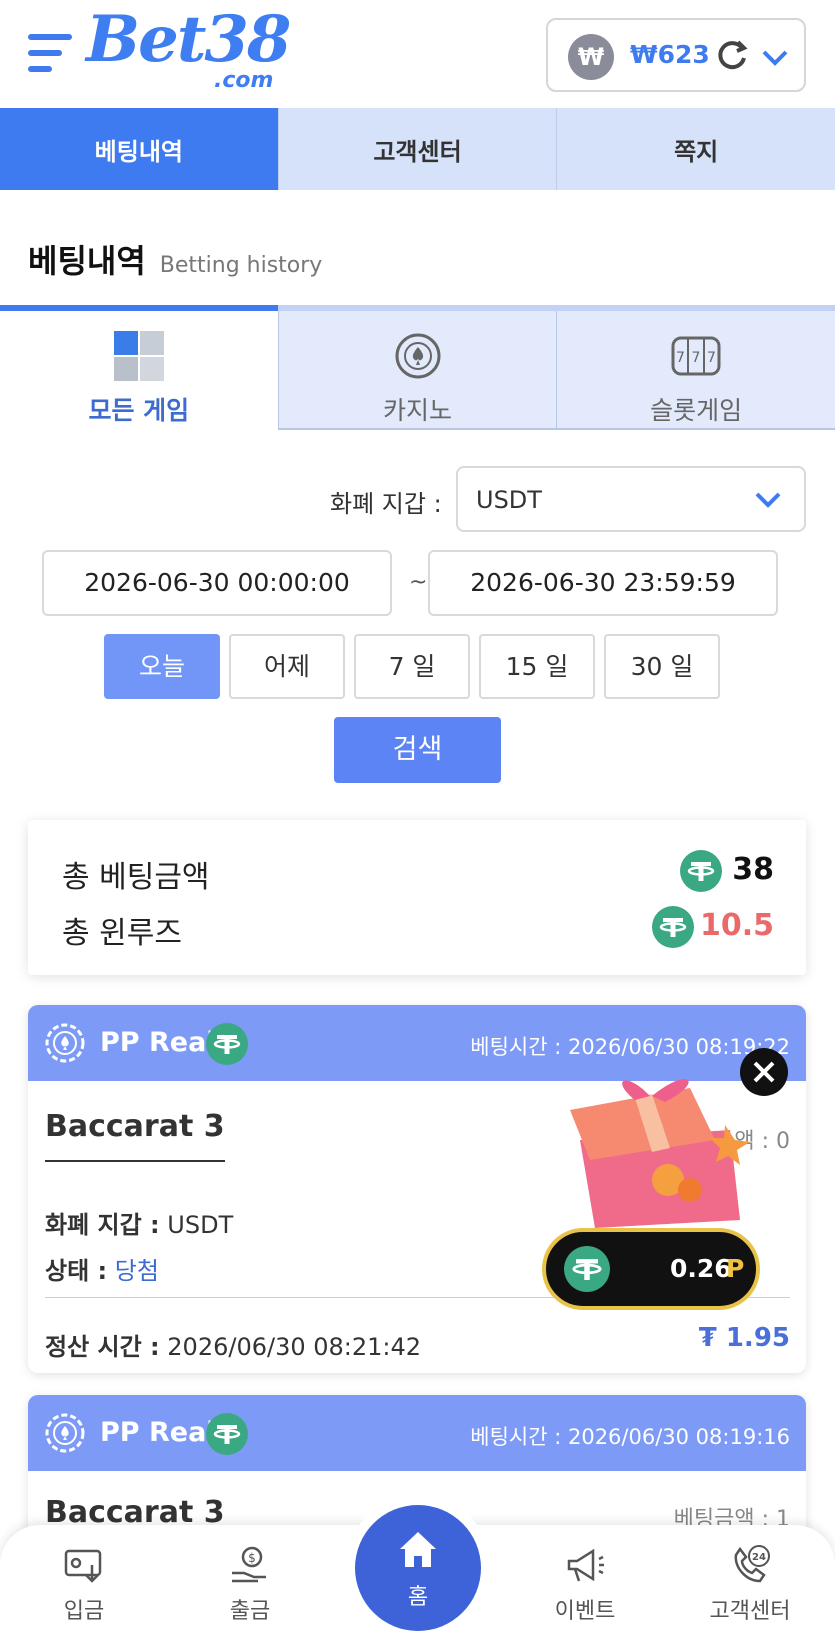 Image resolution: width=835 pixels, height=1650 pixels. I want to click on currency-wallet-label: 화폐 지갑 :, so click(386, 504).